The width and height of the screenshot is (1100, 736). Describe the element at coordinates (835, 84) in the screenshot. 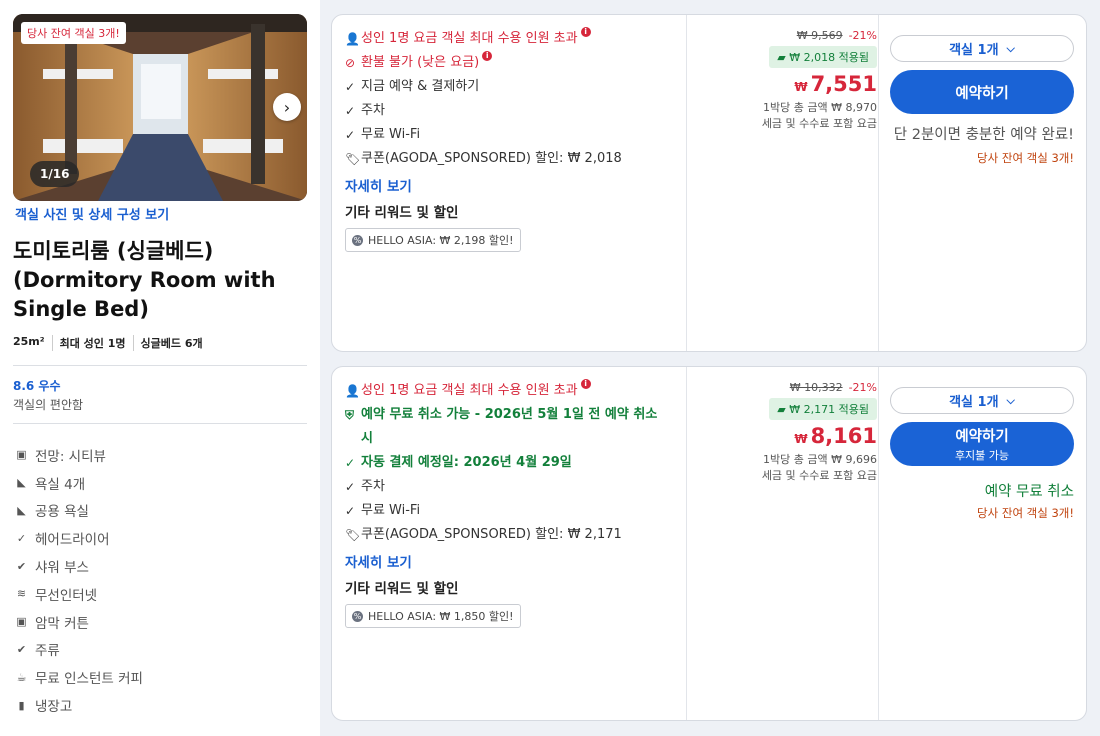

I see `final-price: ₩7,551` at that location.